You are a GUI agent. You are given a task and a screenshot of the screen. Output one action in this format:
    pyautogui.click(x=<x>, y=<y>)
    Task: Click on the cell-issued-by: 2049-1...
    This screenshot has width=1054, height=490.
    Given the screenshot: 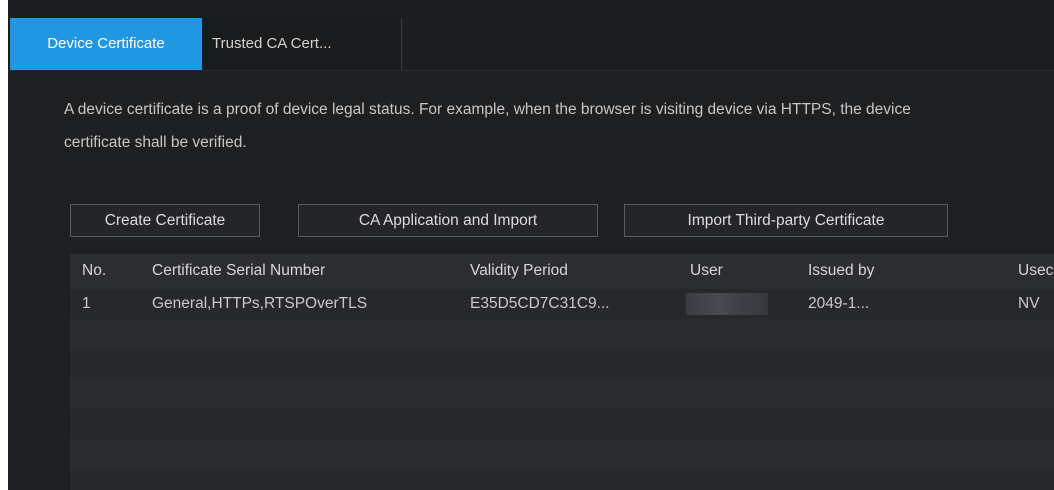 What is the action you would take?
    pyautogui.click(x=839, y=303)
    